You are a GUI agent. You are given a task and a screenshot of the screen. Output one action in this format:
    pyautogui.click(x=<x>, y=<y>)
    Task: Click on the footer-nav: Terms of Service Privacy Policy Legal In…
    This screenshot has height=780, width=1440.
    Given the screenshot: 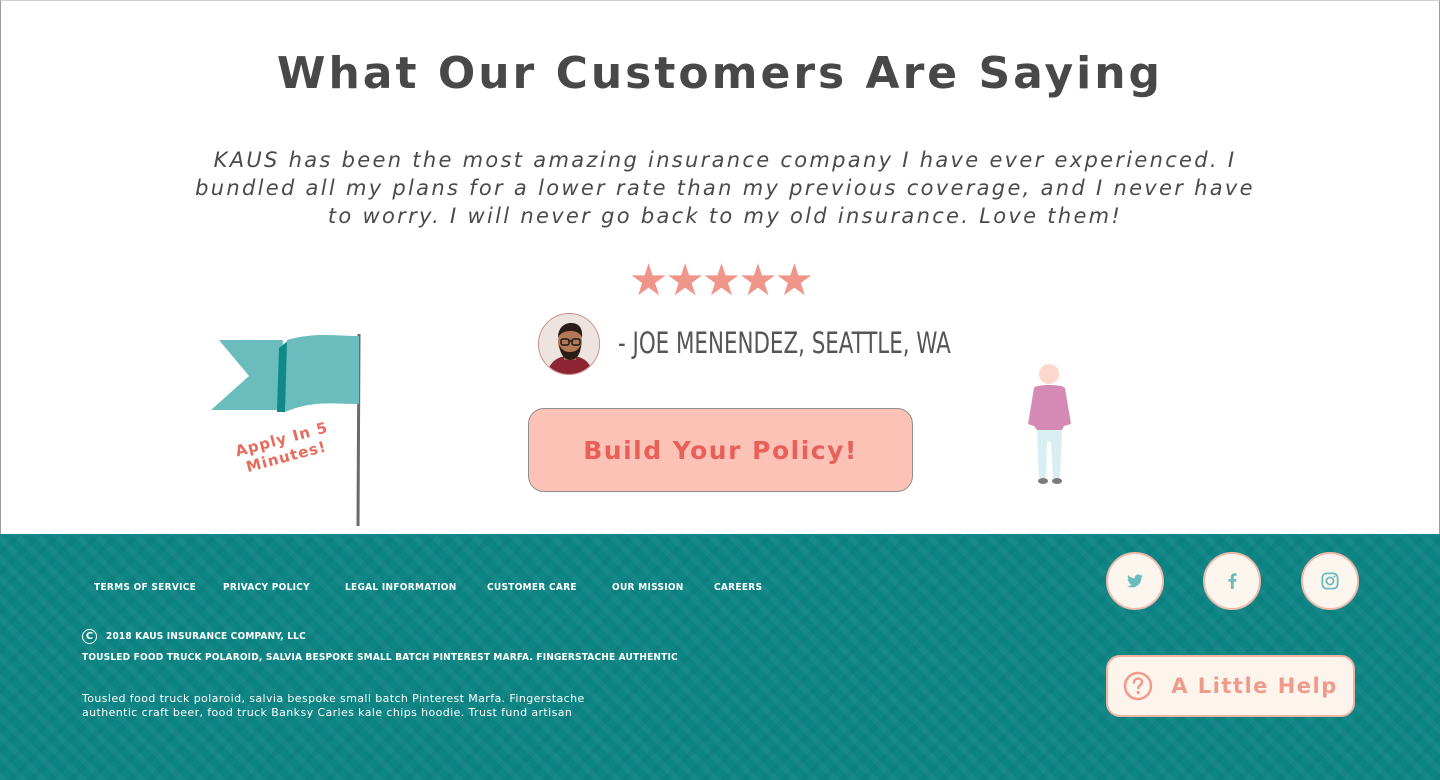 What is the action you would take?
    pyautogui.click(x=450, y=590)
    